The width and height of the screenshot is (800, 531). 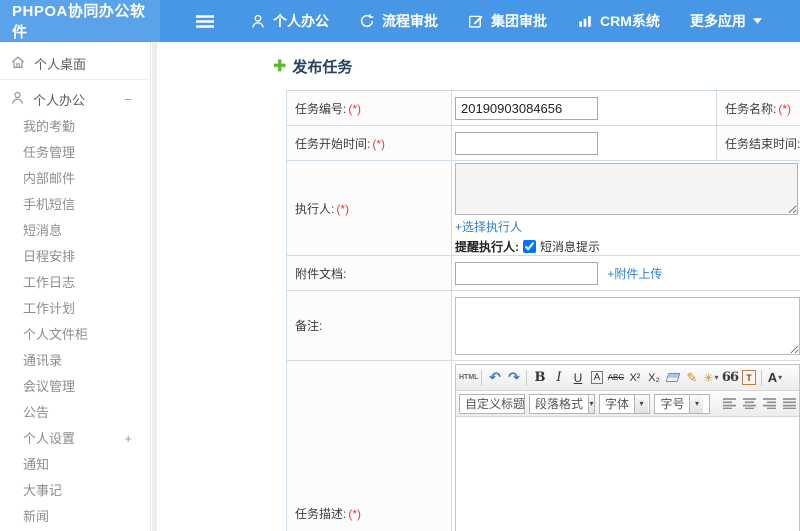 What do you see at coordinates (369, 143) in the screenshot?
I see `start-time-label-cell: 任务开始时间: (*)` at bounding box center [369, 143].